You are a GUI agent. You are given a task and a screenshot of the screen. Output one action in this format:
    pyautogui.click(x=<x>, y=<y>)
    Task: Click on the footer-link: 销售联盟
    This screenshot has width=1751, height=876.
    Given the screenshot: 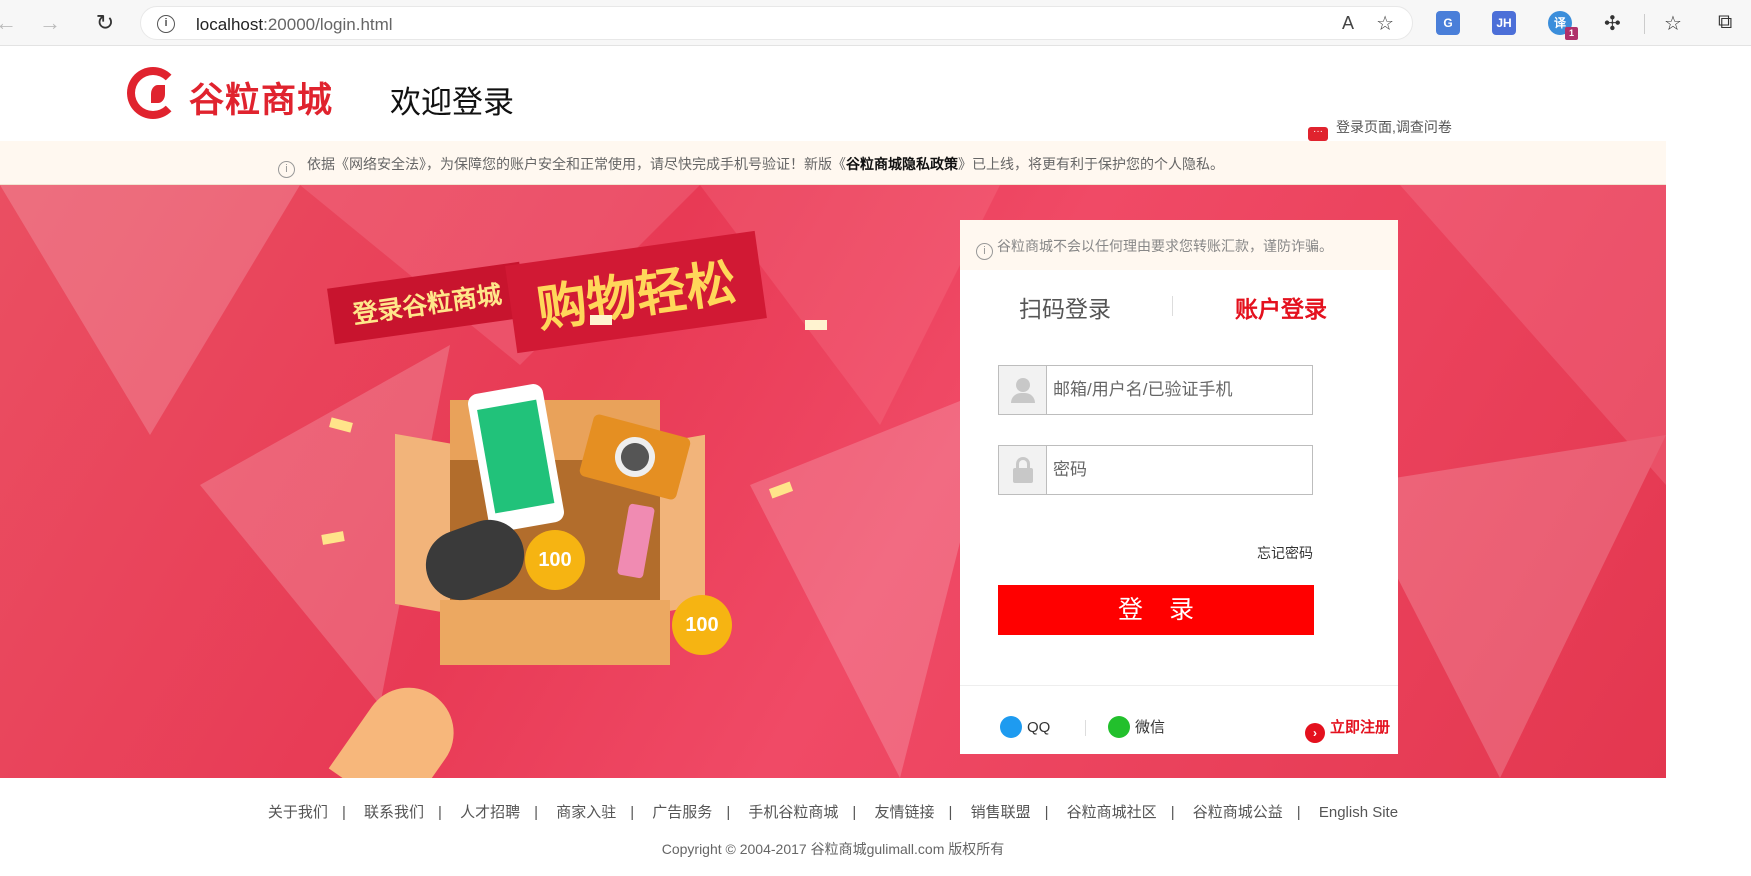 What is the action you would take?
    pyautogui.click(x=1001, y=812)
    